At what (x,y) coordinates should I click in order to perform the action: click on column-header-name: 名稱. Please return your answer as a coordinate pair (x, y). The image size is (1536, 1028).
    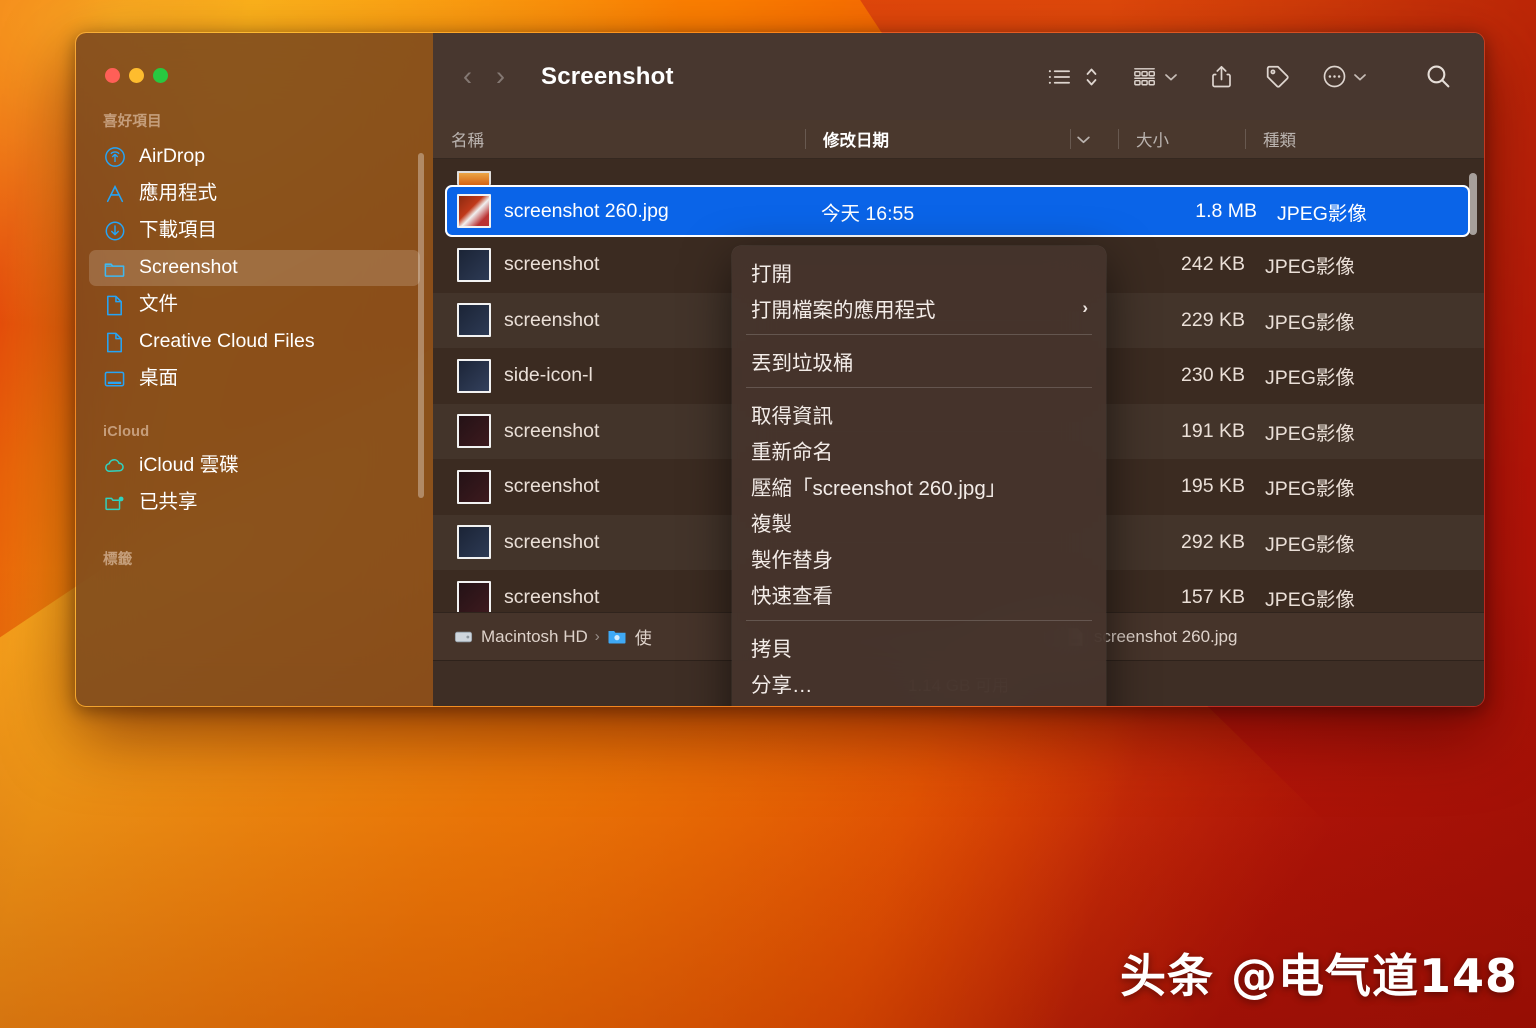
    Looking at the image, I should click on (619, 139).